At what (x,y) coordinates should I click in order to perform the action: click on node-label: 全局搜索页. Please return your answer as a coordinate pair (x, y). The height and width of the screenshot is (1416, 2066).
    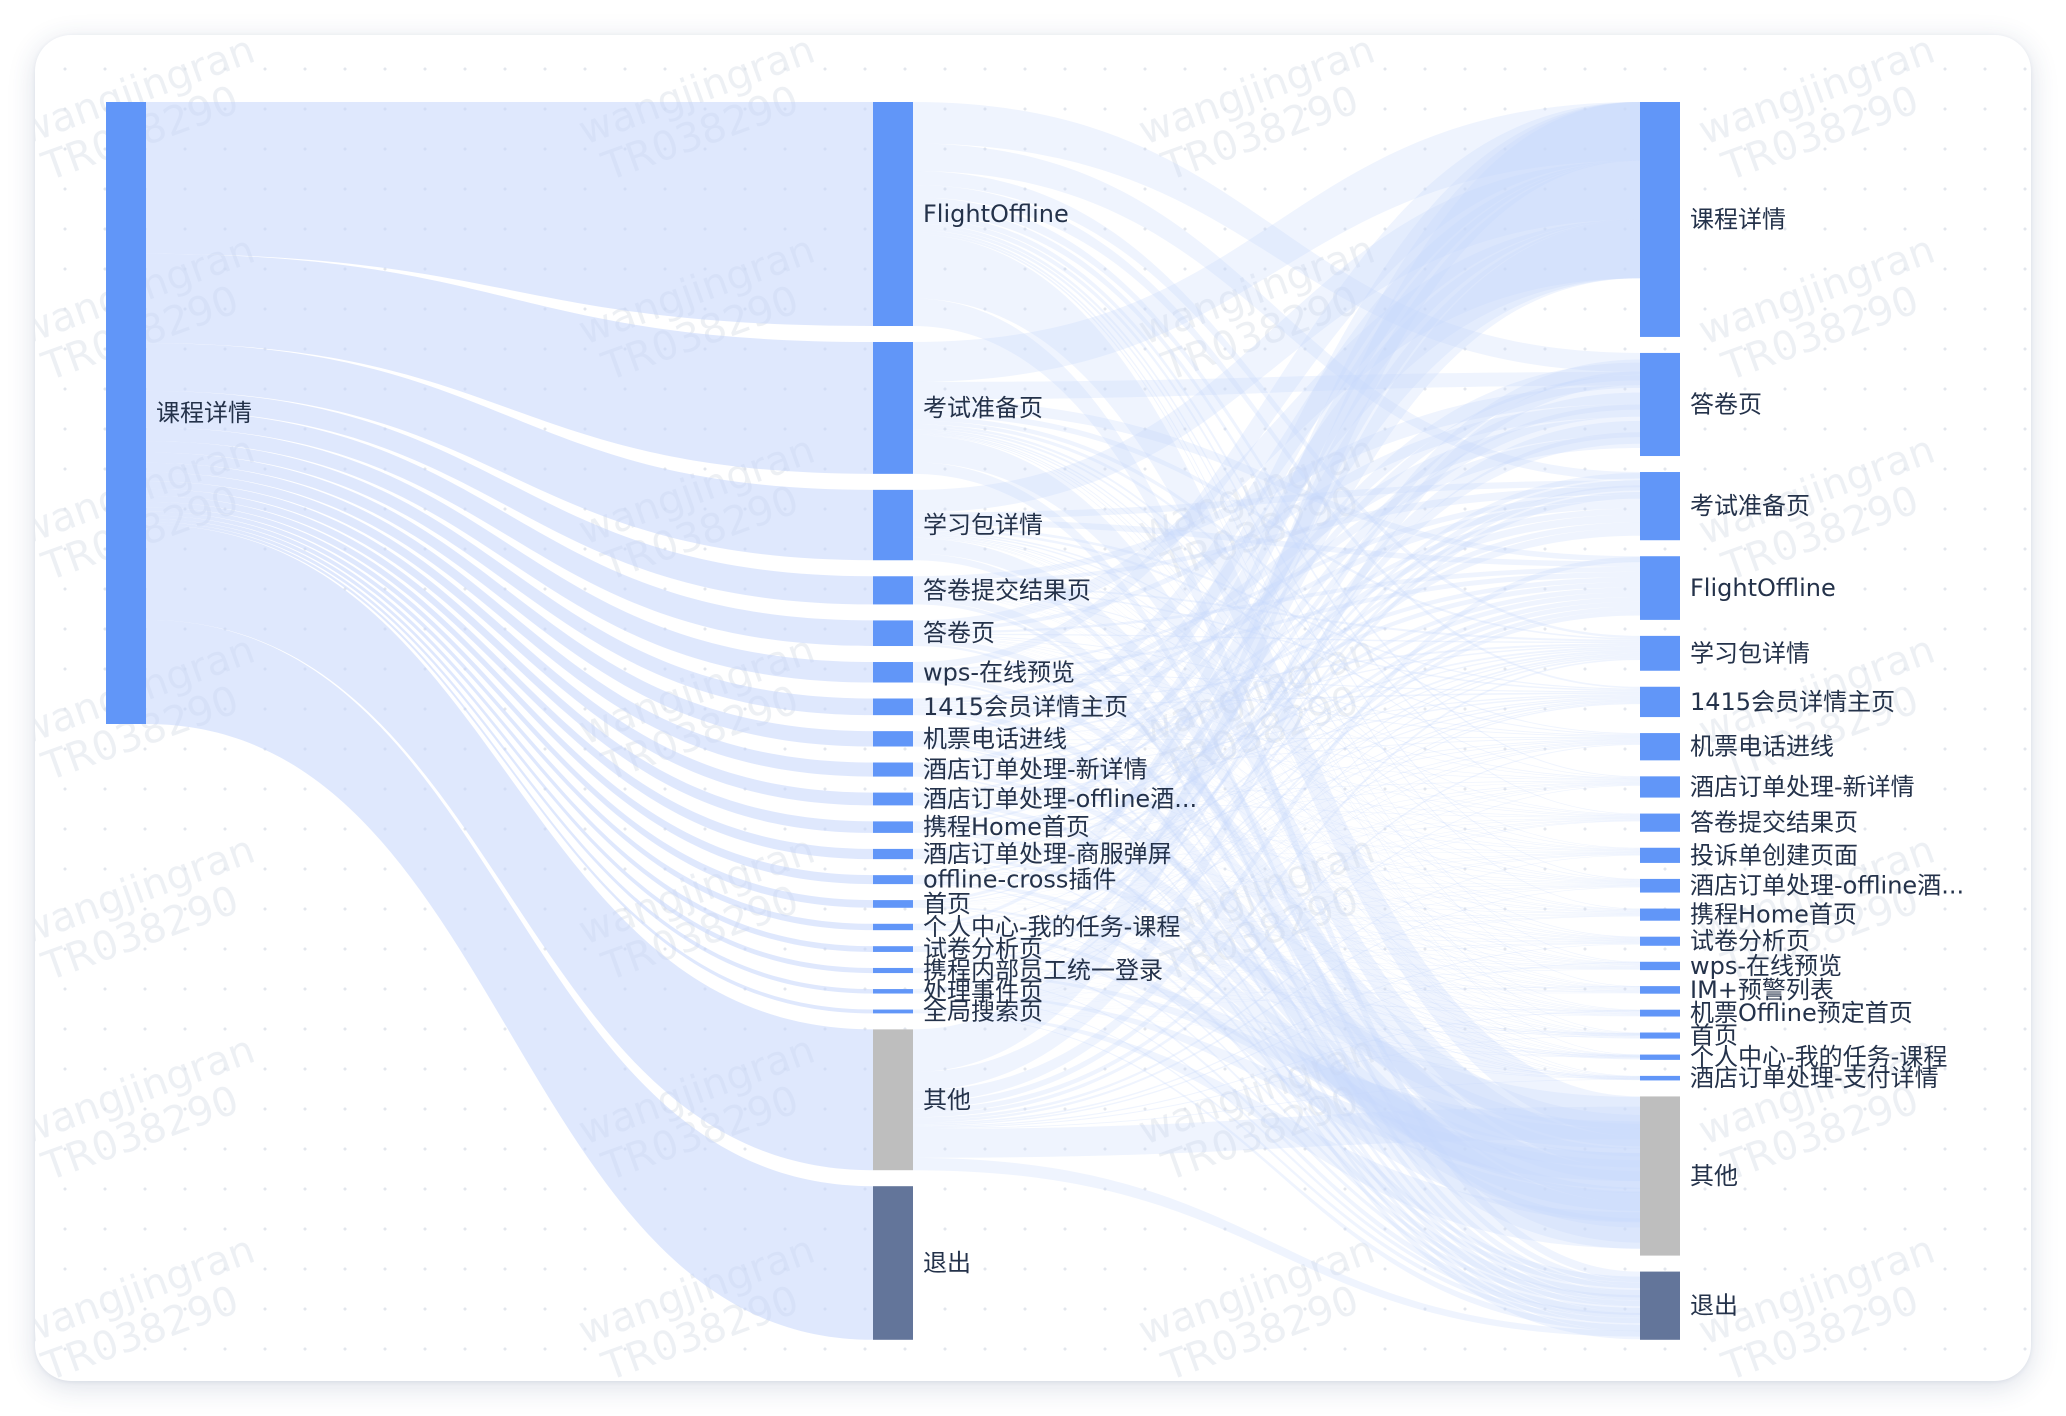
    Looking at the image, I should click on (983, 1011).